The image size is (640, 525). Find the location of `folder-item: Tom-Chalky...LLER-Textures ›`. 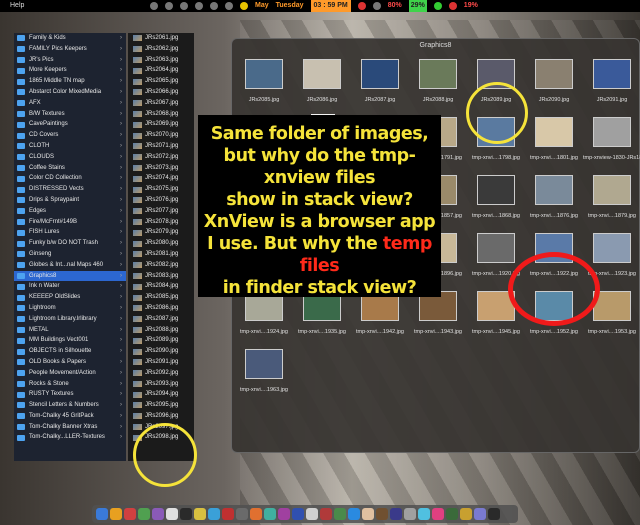

folder-item: Tom-Chalky...LLER-Textures › is located at coordinates (70, 437).